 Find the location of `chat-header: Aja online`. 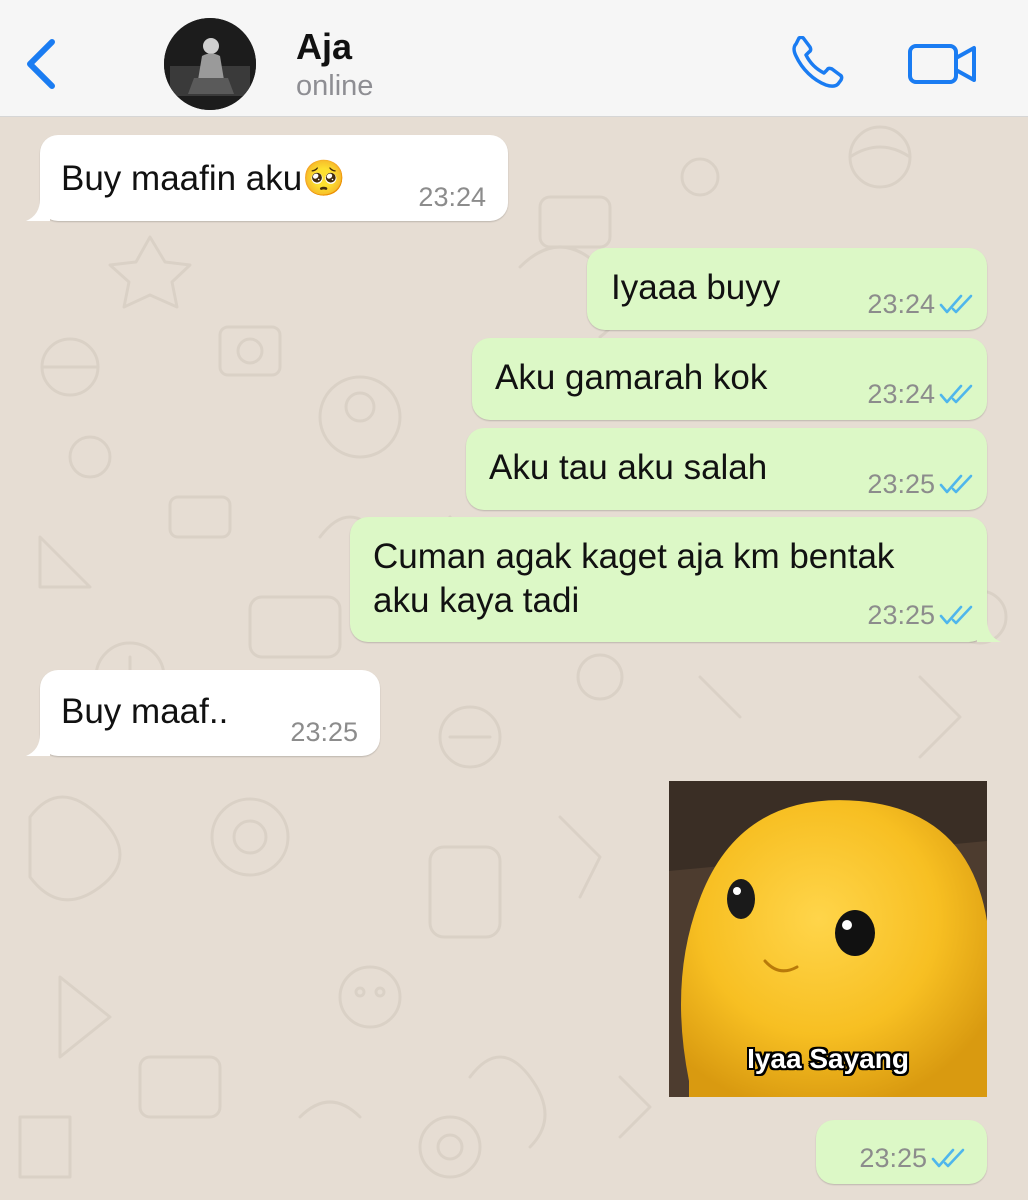

chat-header: Aja online is located at coordinates (514, 58).